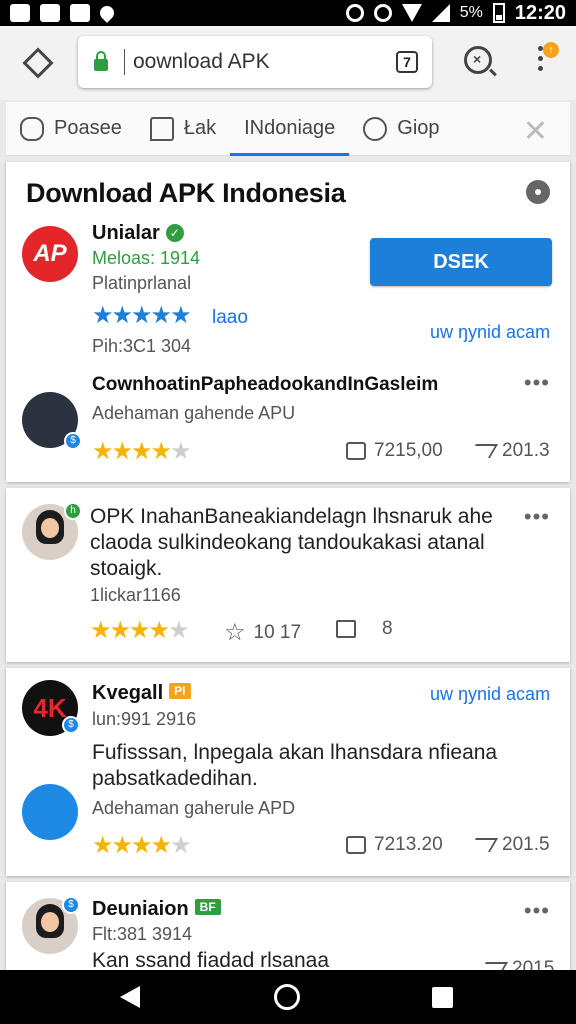 The height and width of the screenshot is (1024, 576). Describe the element at coordinates (50, 812) in the screenshot. I see `app-avatar` at that location.